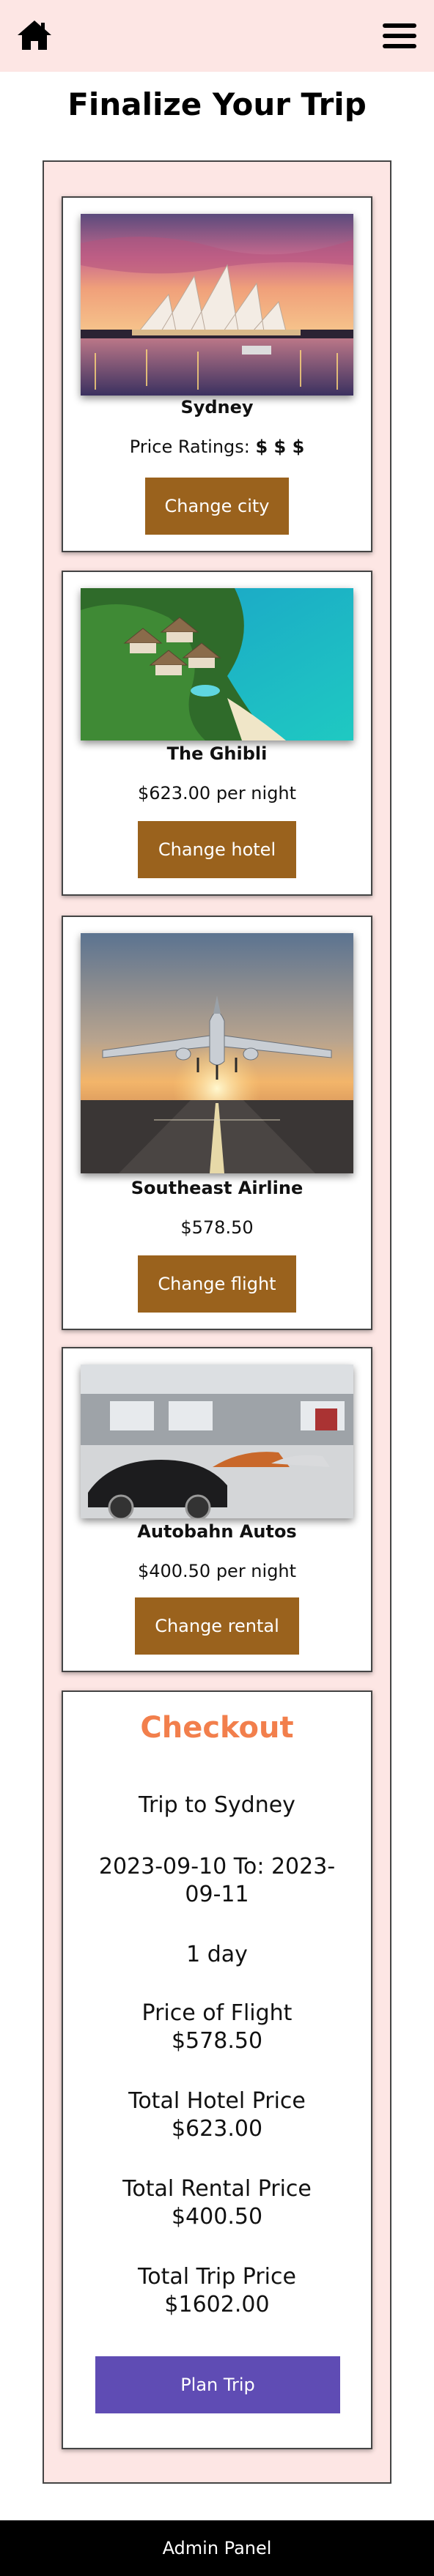 This screenshot has height=2576, width=434. What do you see at coordinates (217, 2189) in the screenshot?
I see `rental-total-label: Total Rental Price` at bounding box center [217, 2189].